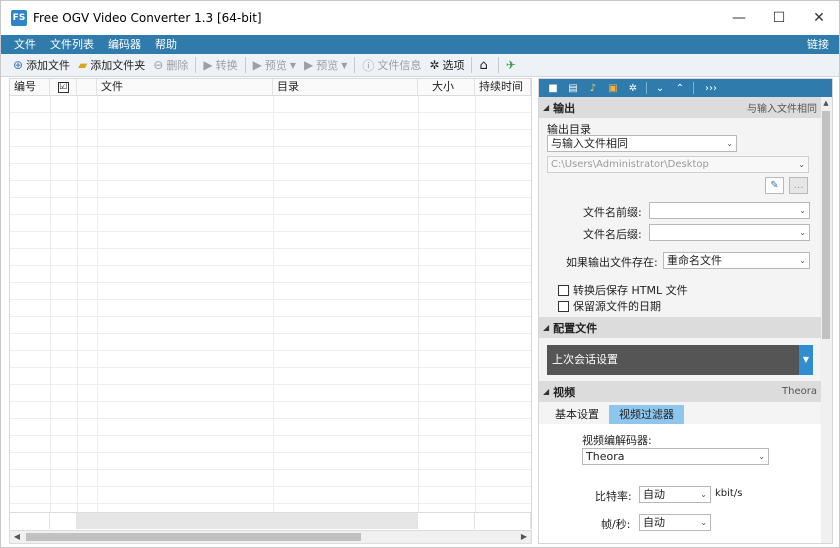  I want to click on collapse-up-icon: ⌃, so click(680, 88).